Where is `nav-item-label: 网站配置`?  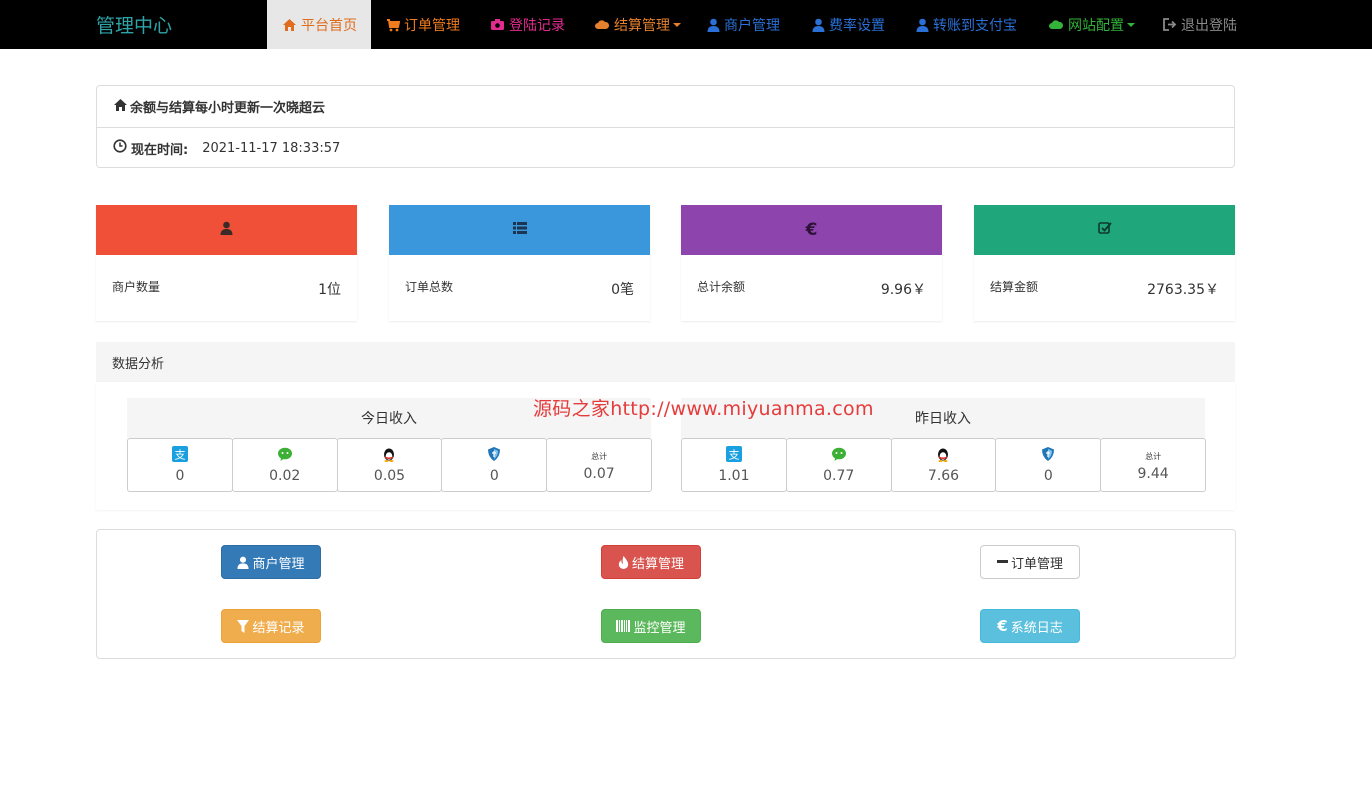
nav-item-label: 网站配置 is located at coordinates (1096, 25).